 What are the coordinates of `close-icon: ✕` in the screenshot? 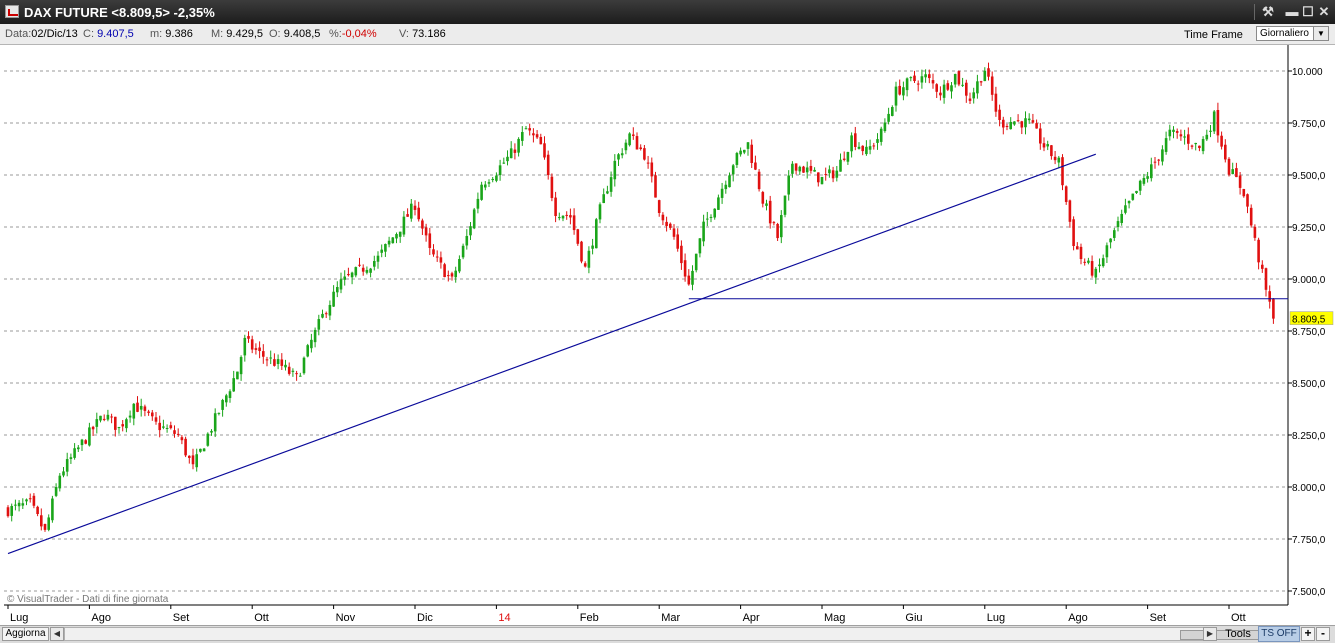 It's located at (1324, 12).